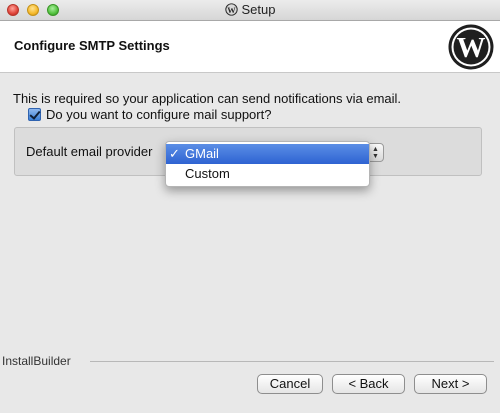 The image size is (500, 413). Describe the element at coordinates (89, 151) in the screenshot. I see `provider-label: Default email provider` at that location.